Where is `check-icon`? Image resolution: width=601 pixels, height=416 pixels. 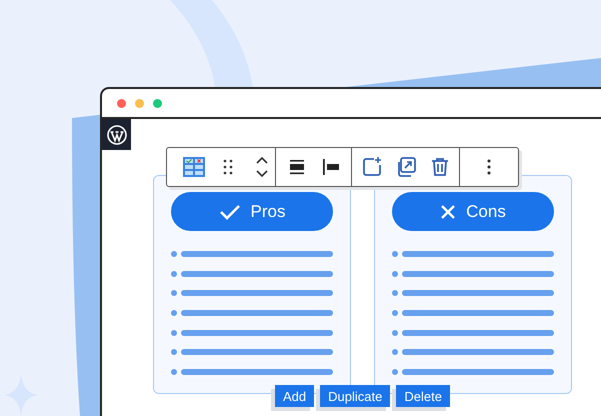 check-icon is located at coordinates (229, 211).